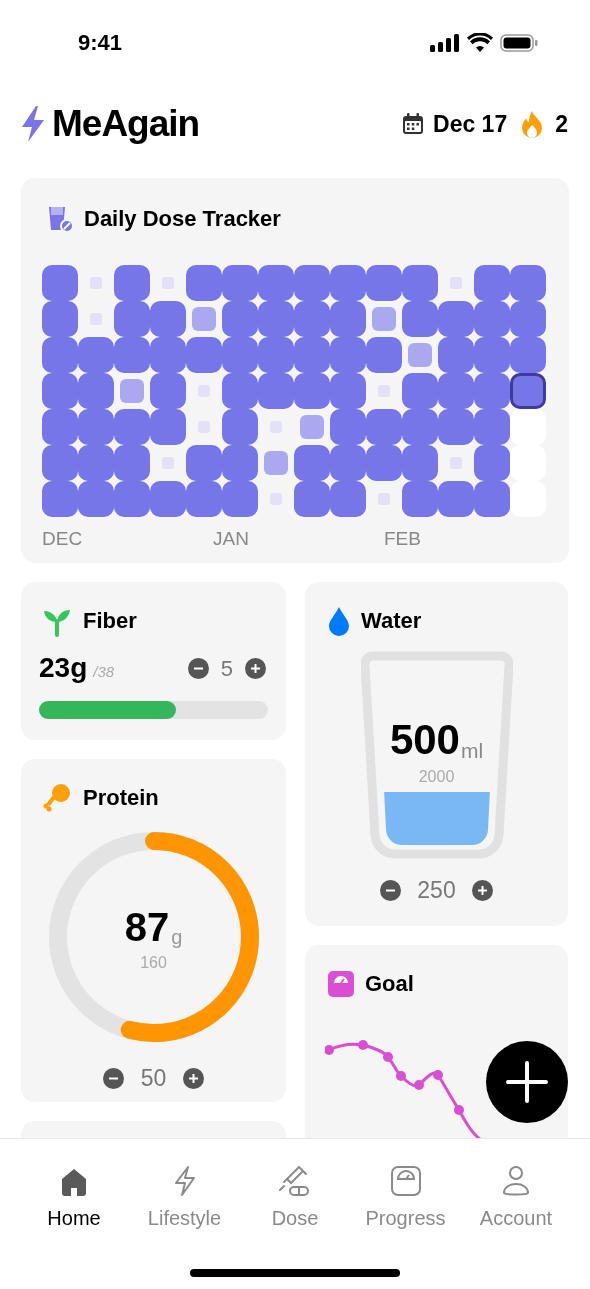 The width and height of the screenshot is (590, 1289). Describe the element at coordinates (184, 1198) in the screenshot. I see `tab: Lifestyle` at that location.